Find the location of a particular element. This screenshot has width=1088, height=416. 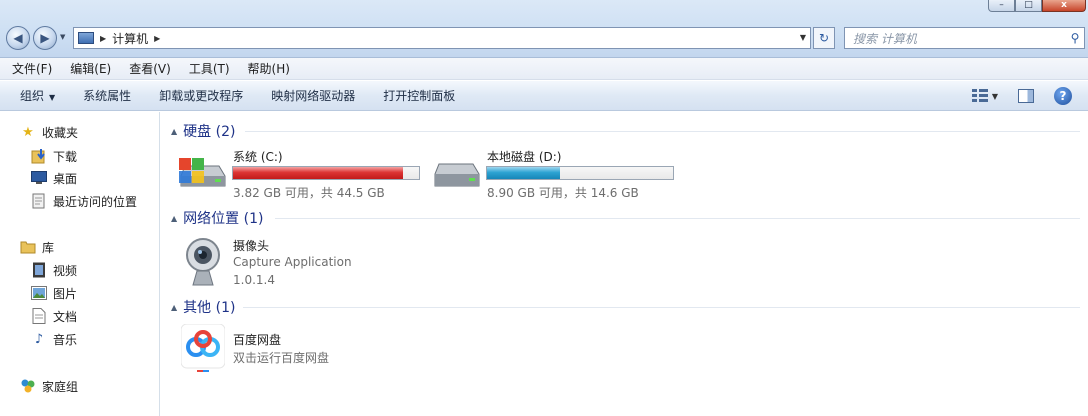

refresh-button: ↻ is located at coordinates (824, 38).